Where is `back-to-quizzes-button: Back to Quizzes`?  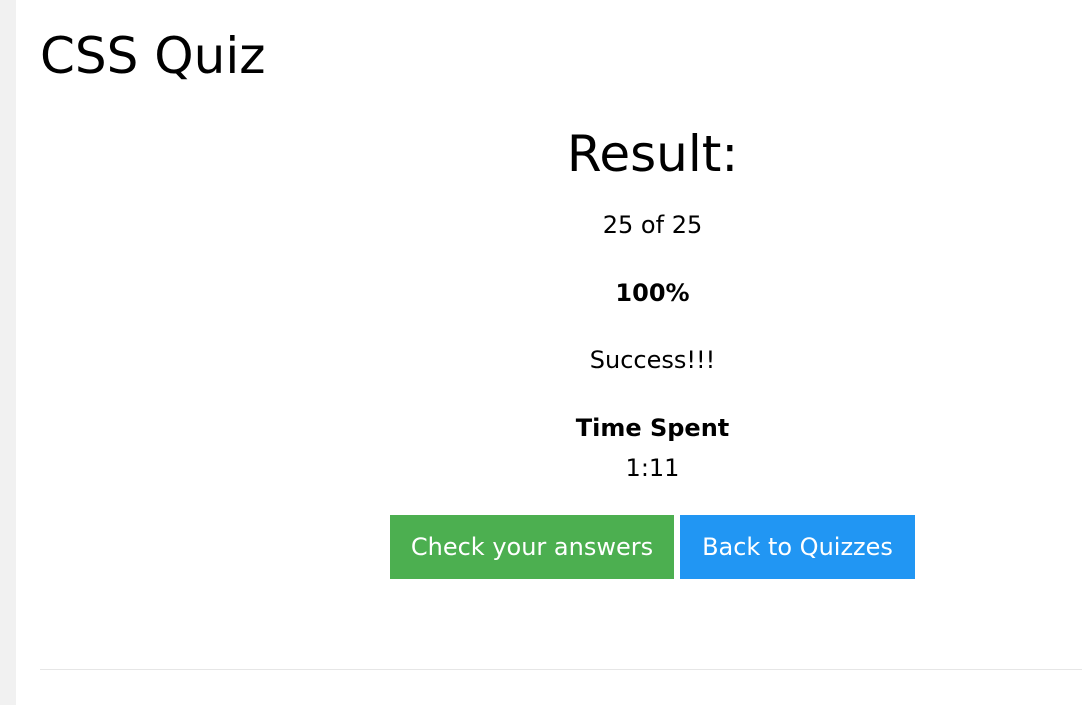 back-to-quizzes-button: Back to Quizzes is located at coordinates (797, 547).